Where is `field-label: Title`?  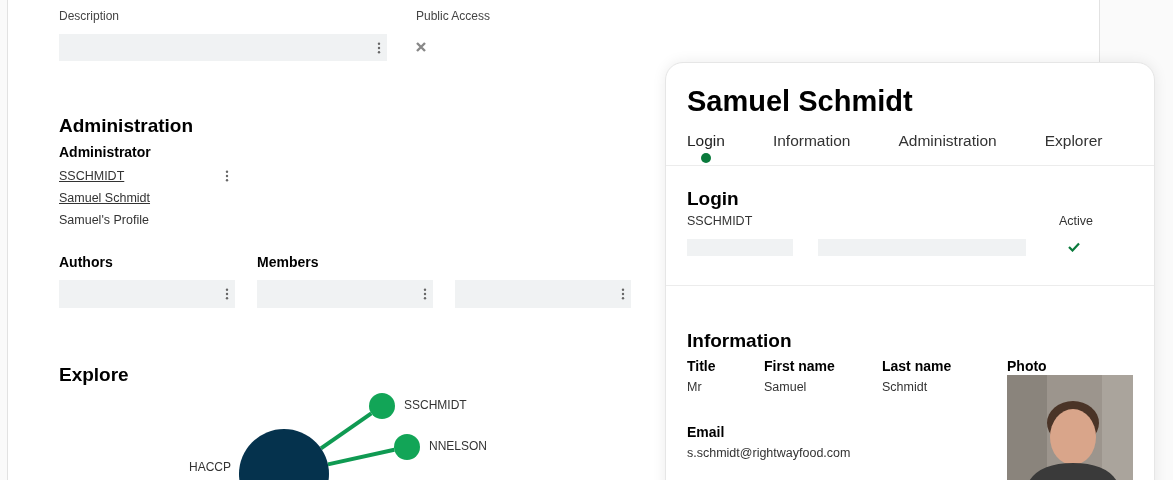
field-label: Title is located at coordinates (701, 366).